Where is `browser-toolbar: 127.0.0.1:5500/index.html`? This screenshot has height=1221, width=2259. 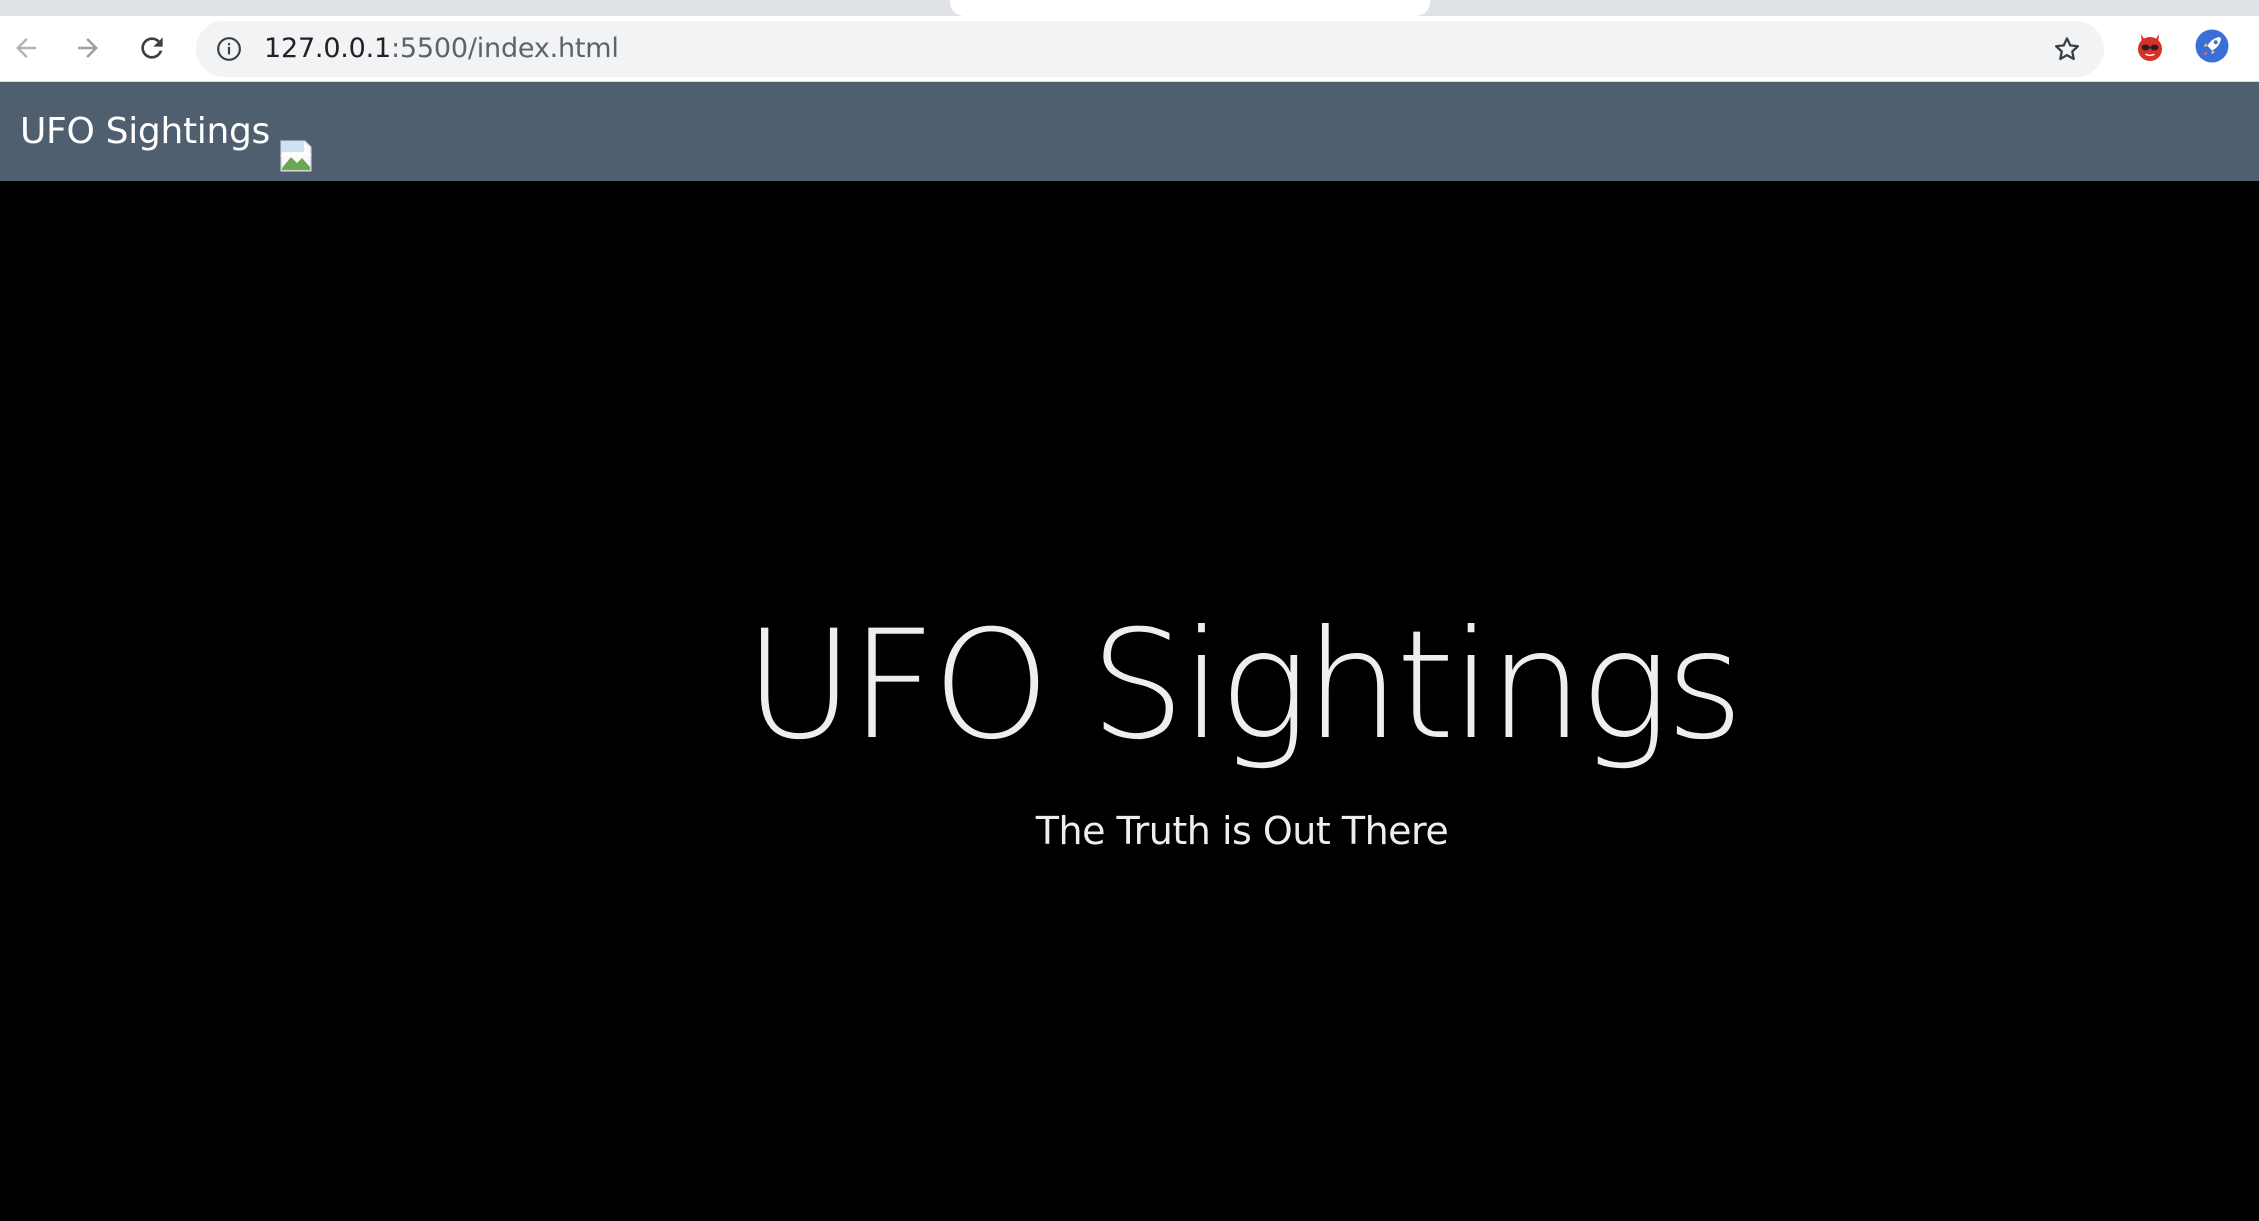
browser-toolbar: 127.0.0.1:5500/index.html is located at coordinates (1129, 49).